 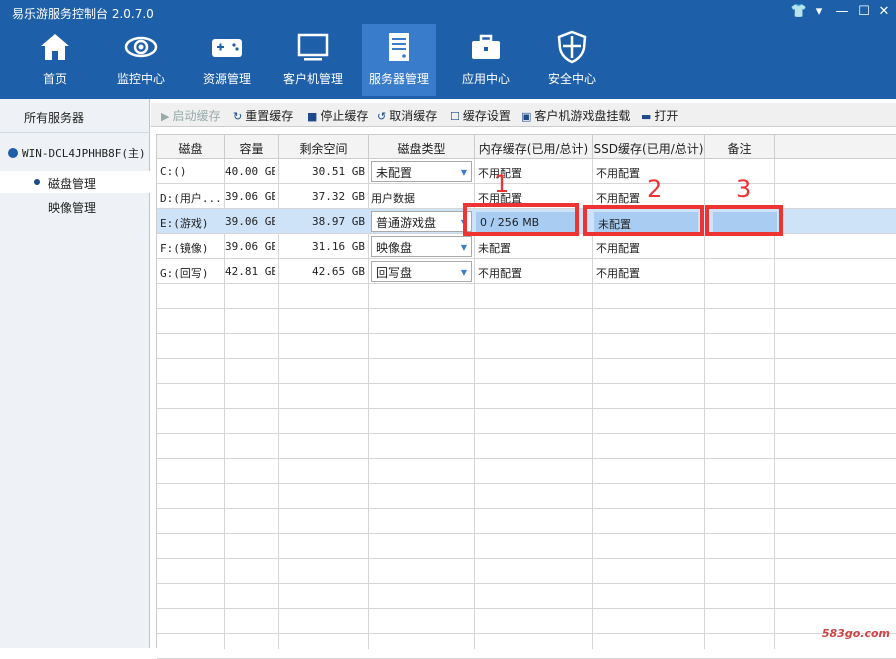 I want to click on nav-label: 安全中心, so click(x=571, y=79).